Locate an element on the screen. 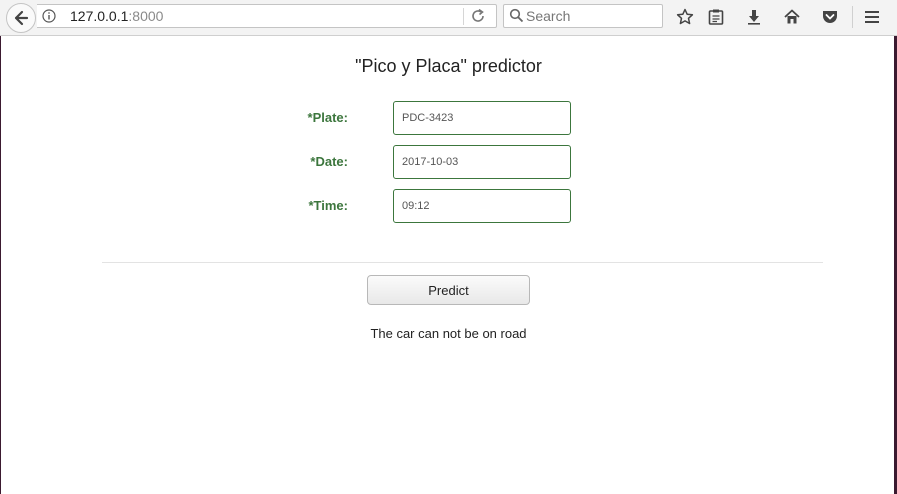  menu-icon is located at coordinates (872, 17).